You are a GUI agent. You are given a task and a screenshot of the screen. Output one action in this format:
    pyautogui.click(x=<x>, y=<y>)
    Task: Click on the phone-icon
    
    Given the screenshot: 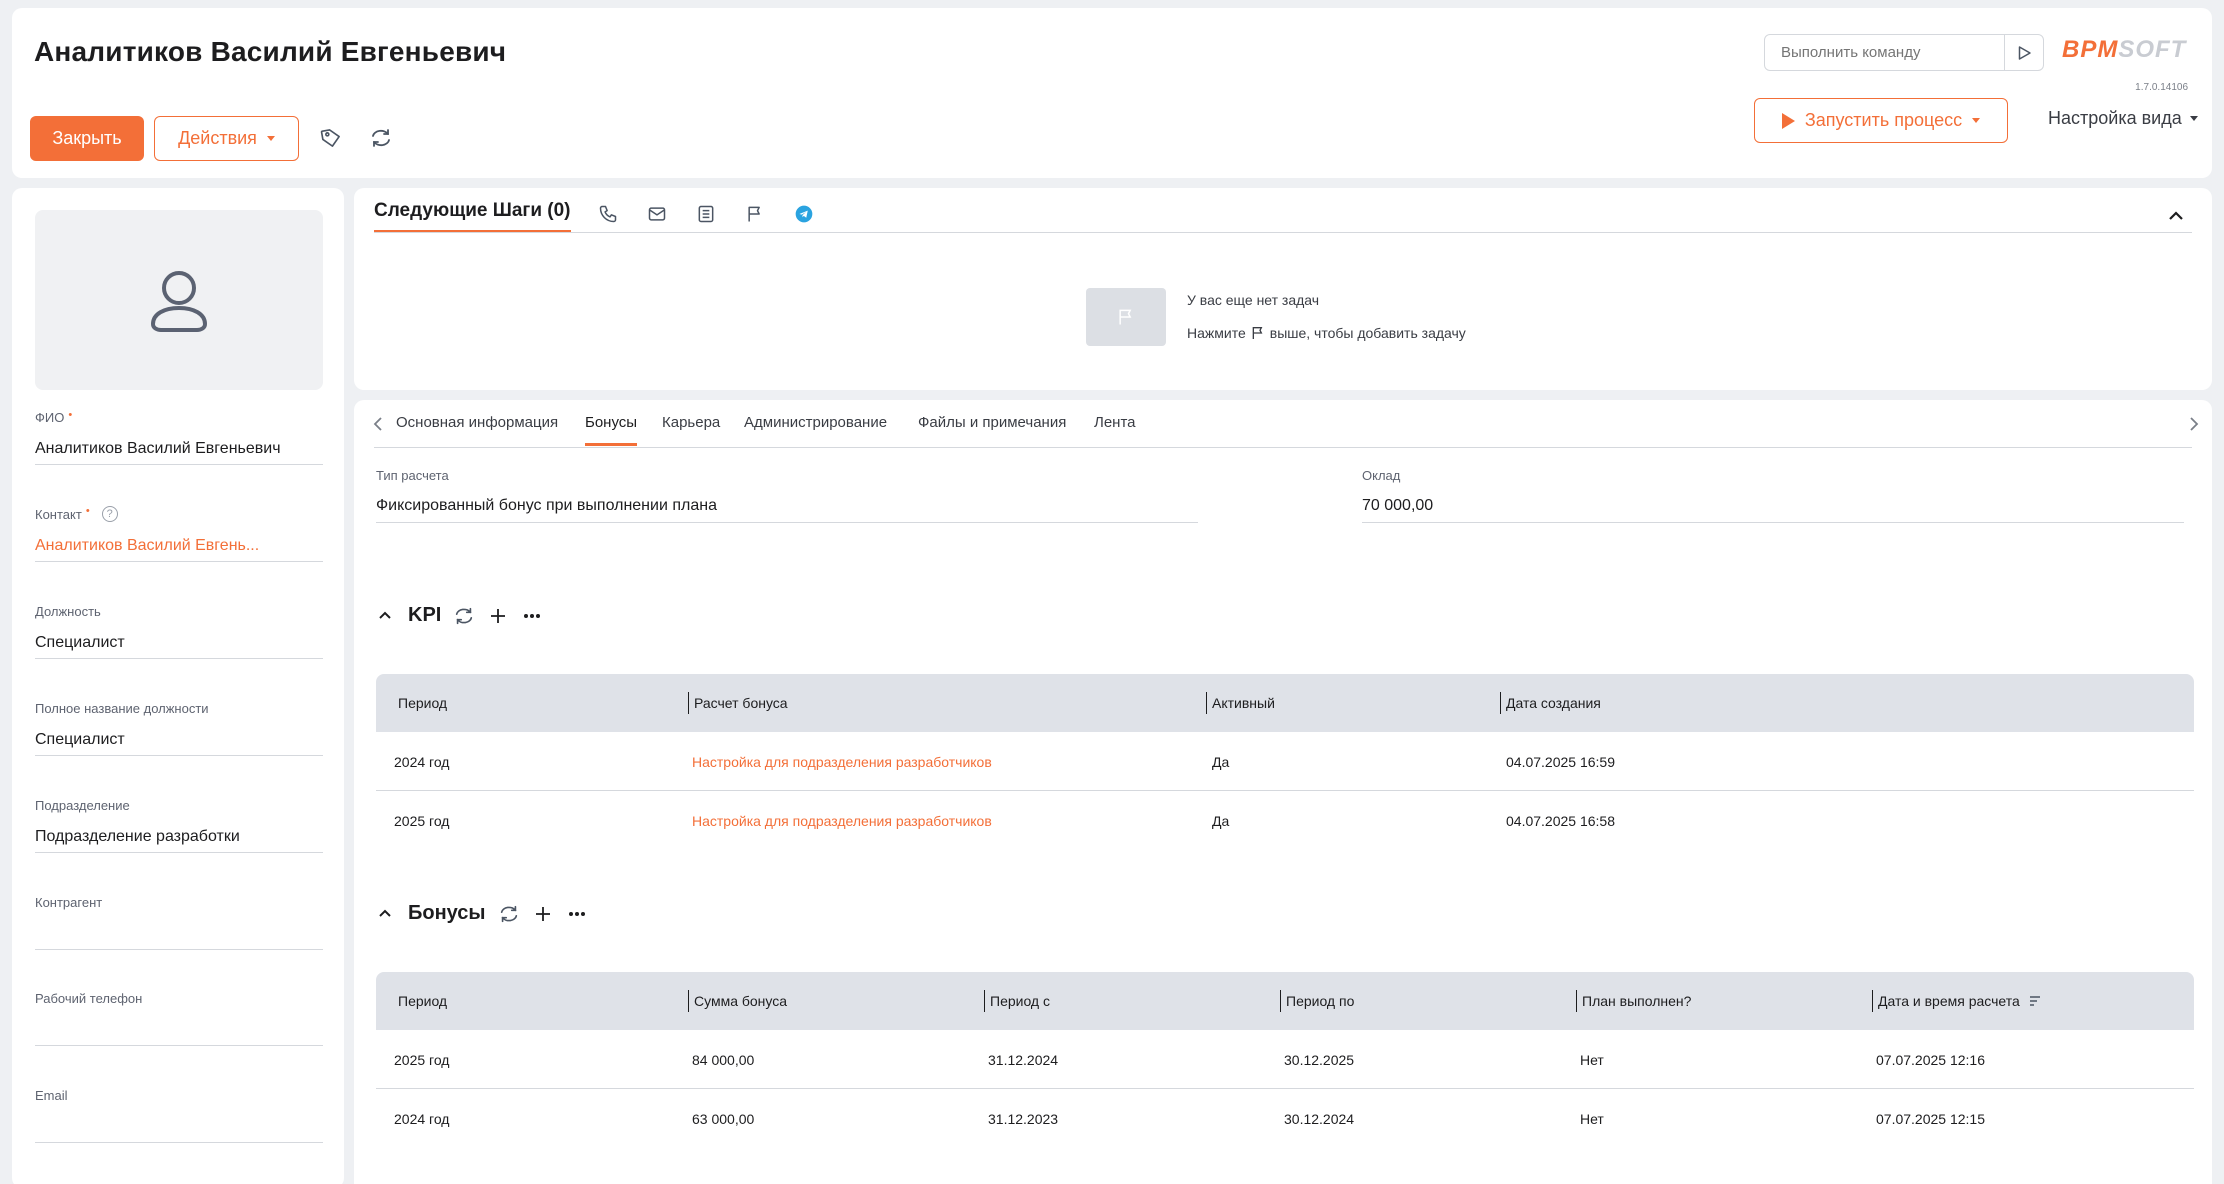 What is the action you would take?
    pyautogui.click(x=608, y=214)
    